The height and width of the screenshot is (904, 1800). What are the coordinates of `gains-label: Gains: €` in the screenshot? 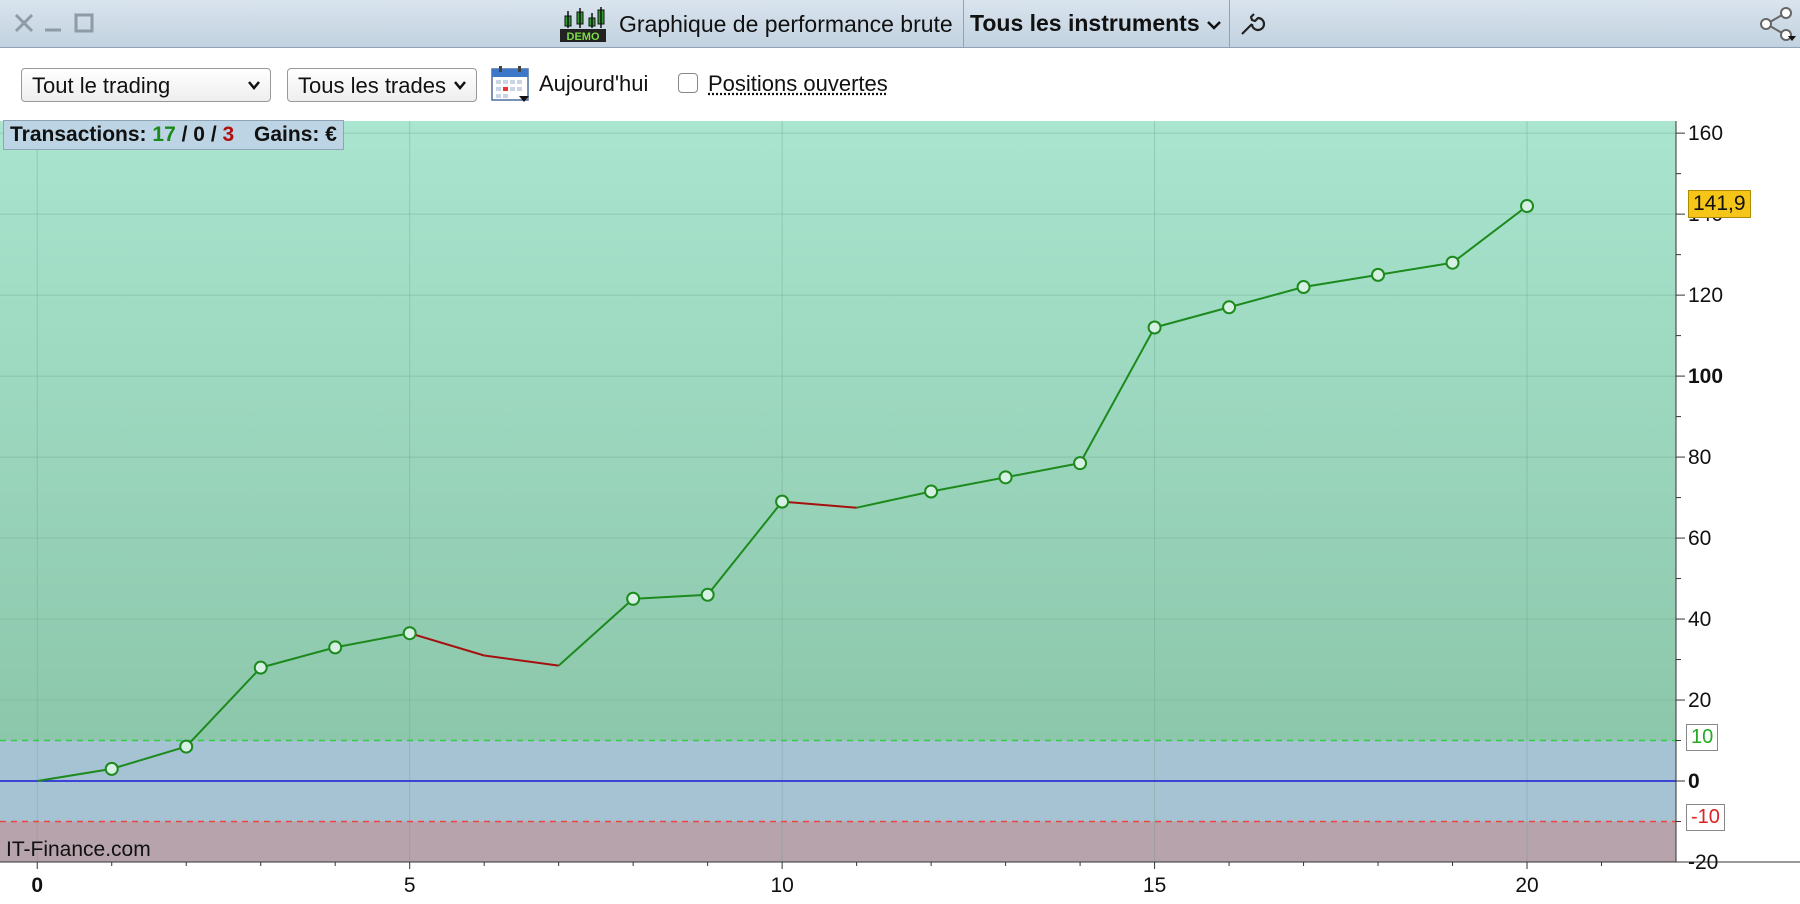 It's located at (295, 134).